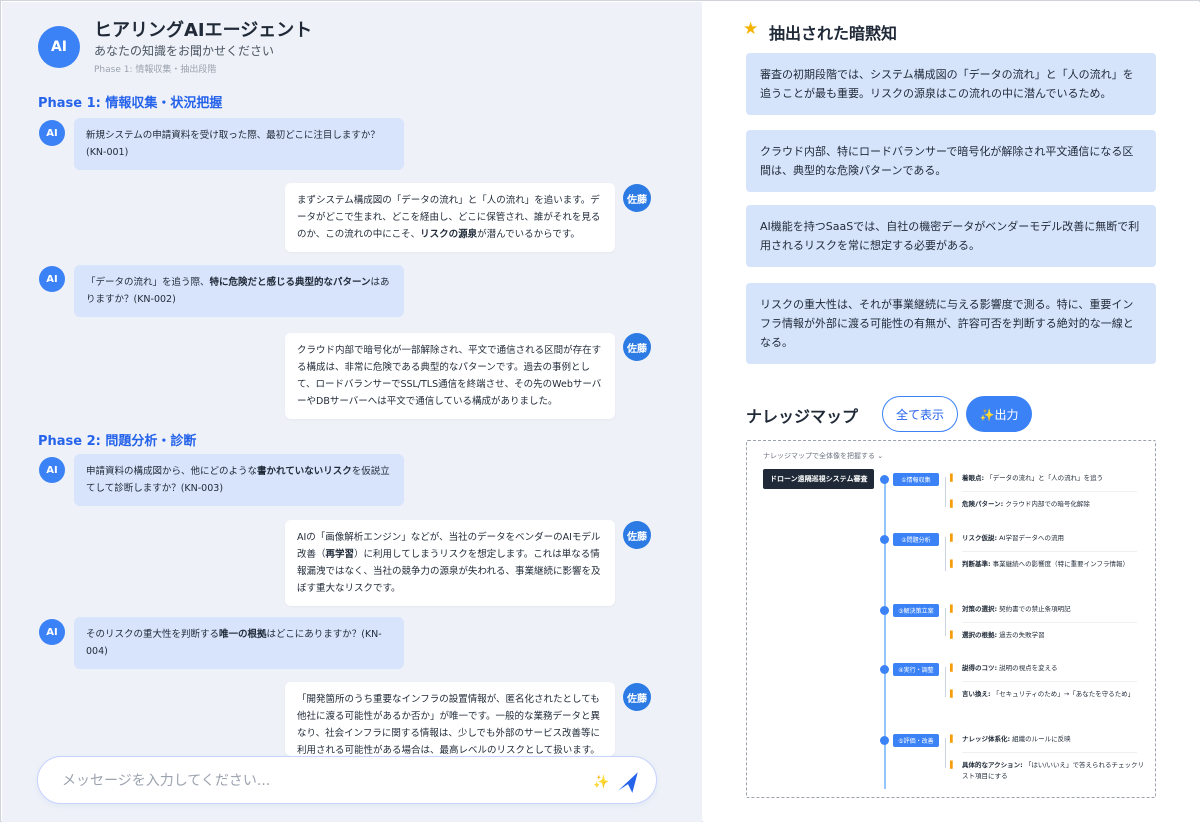  What do you see at coordinates (601, 782) in the screenshot?
I see `sparkle-icon: ✨` at bounding box center [601, 782].